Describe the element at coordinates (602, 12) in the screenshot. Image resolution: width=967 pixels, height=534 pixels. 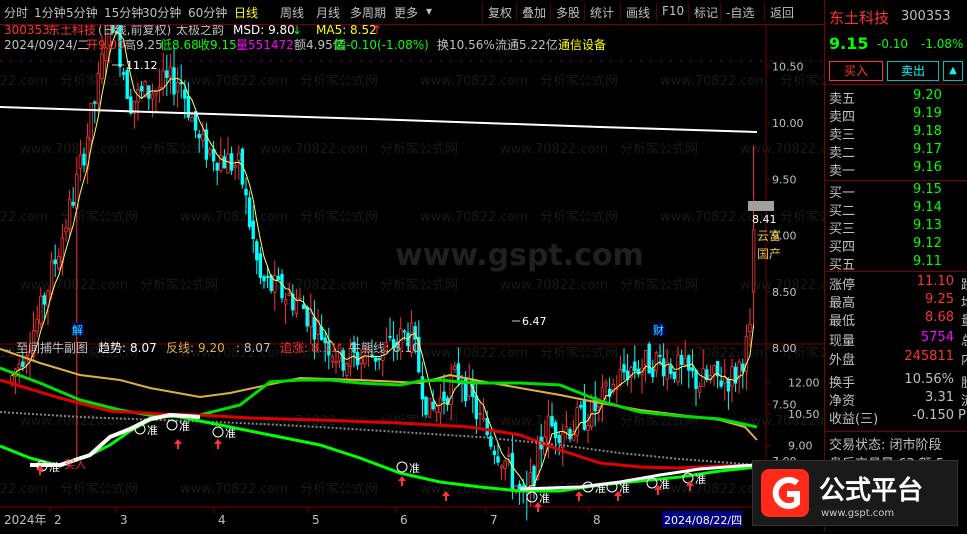
I see `tool-tab-3: 统计` at that location.